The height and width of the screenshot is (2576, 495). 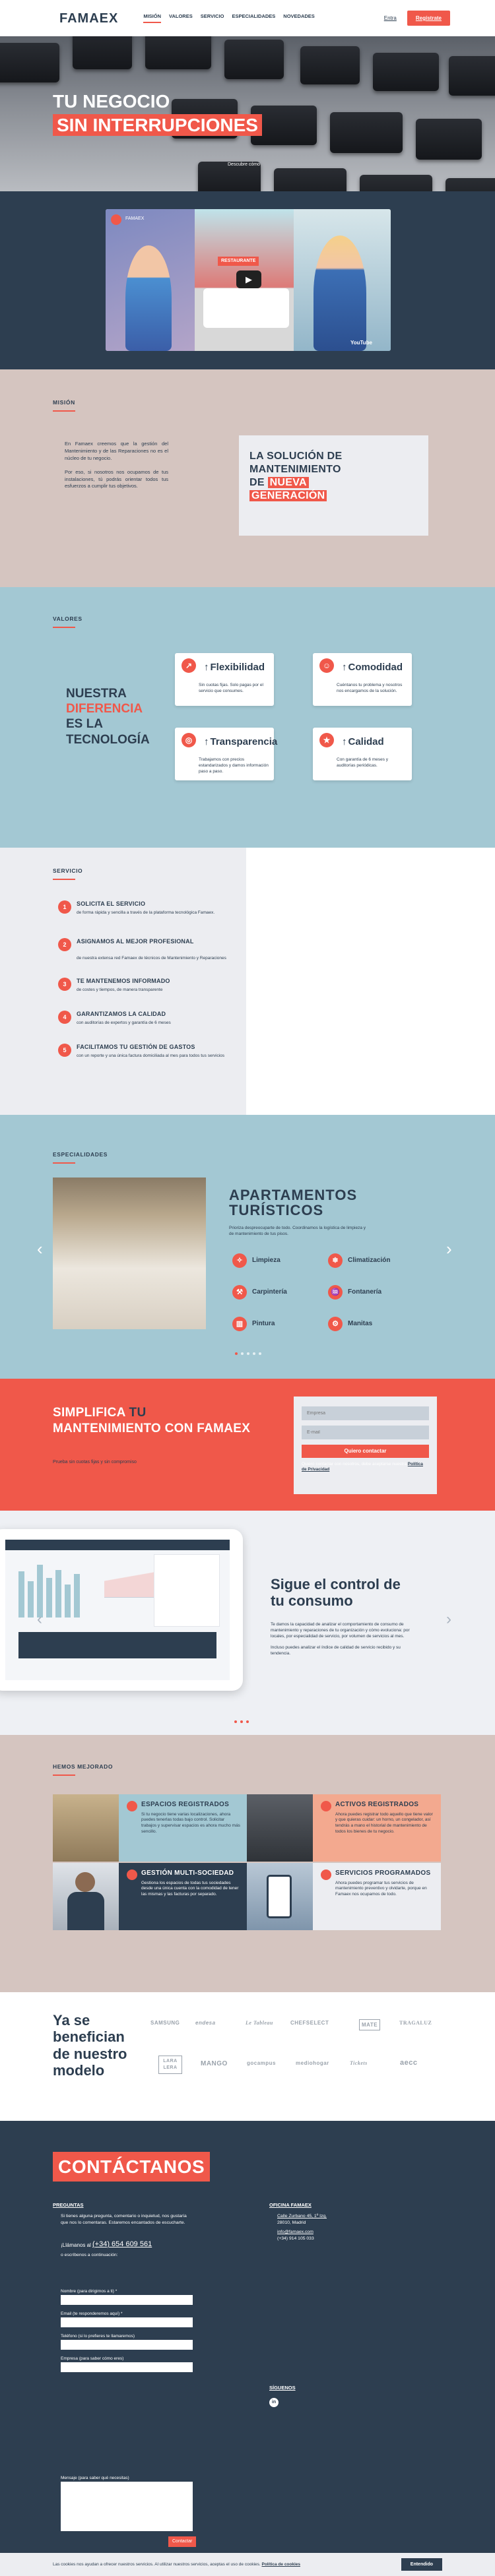 What do you see at coordinates (98, 2337) in the screenshot?
I see `phone-label: Teléfono (si lo prefieres te llamaremos)` at bounding box center [98, 2337].